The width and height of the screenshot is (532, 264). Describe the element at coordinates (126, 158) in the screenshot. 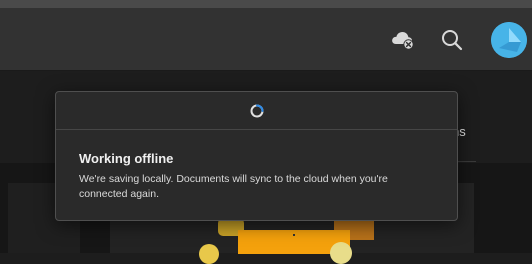

I see `dialog-title: Working offline` at that location.